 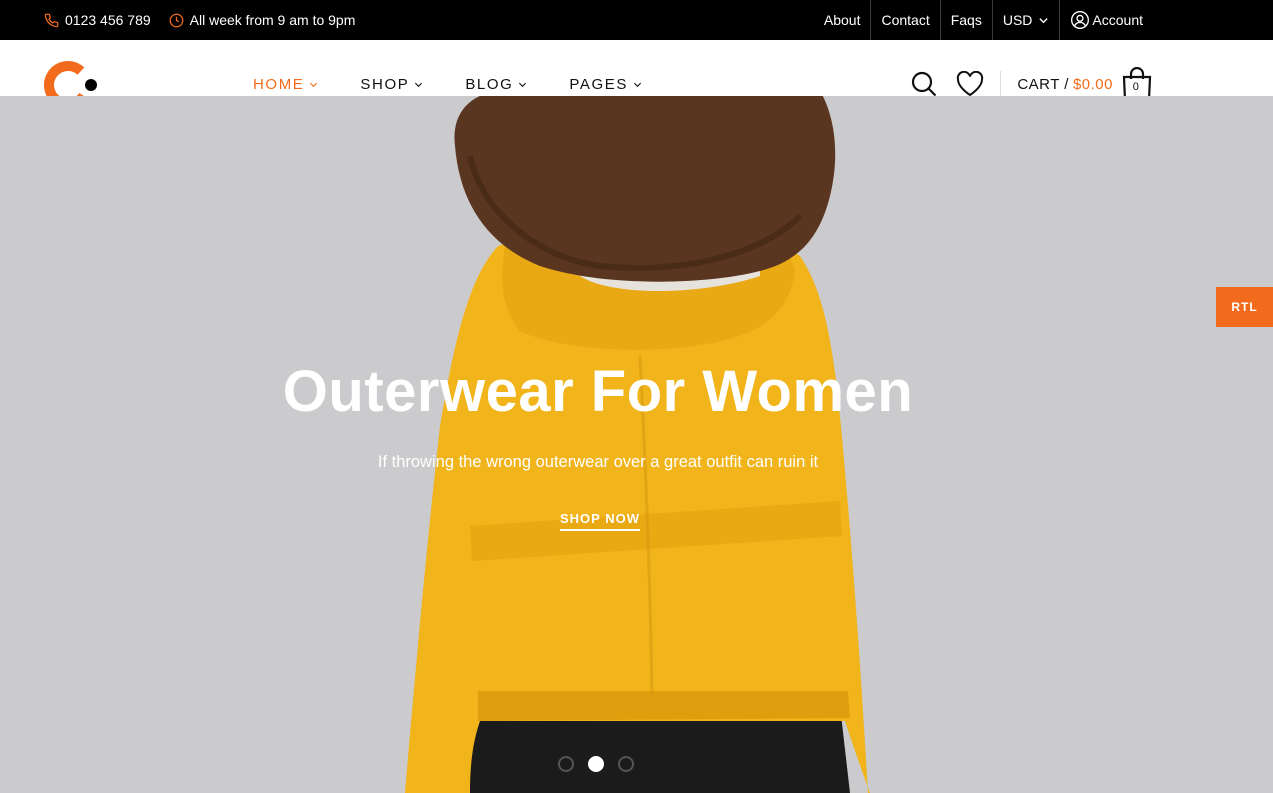 What do you see at coordinates (447, 84) in the screenshot?
I see `main-nav: HOME SHOP BLOG PAGES` at bounding box center [447, 84].